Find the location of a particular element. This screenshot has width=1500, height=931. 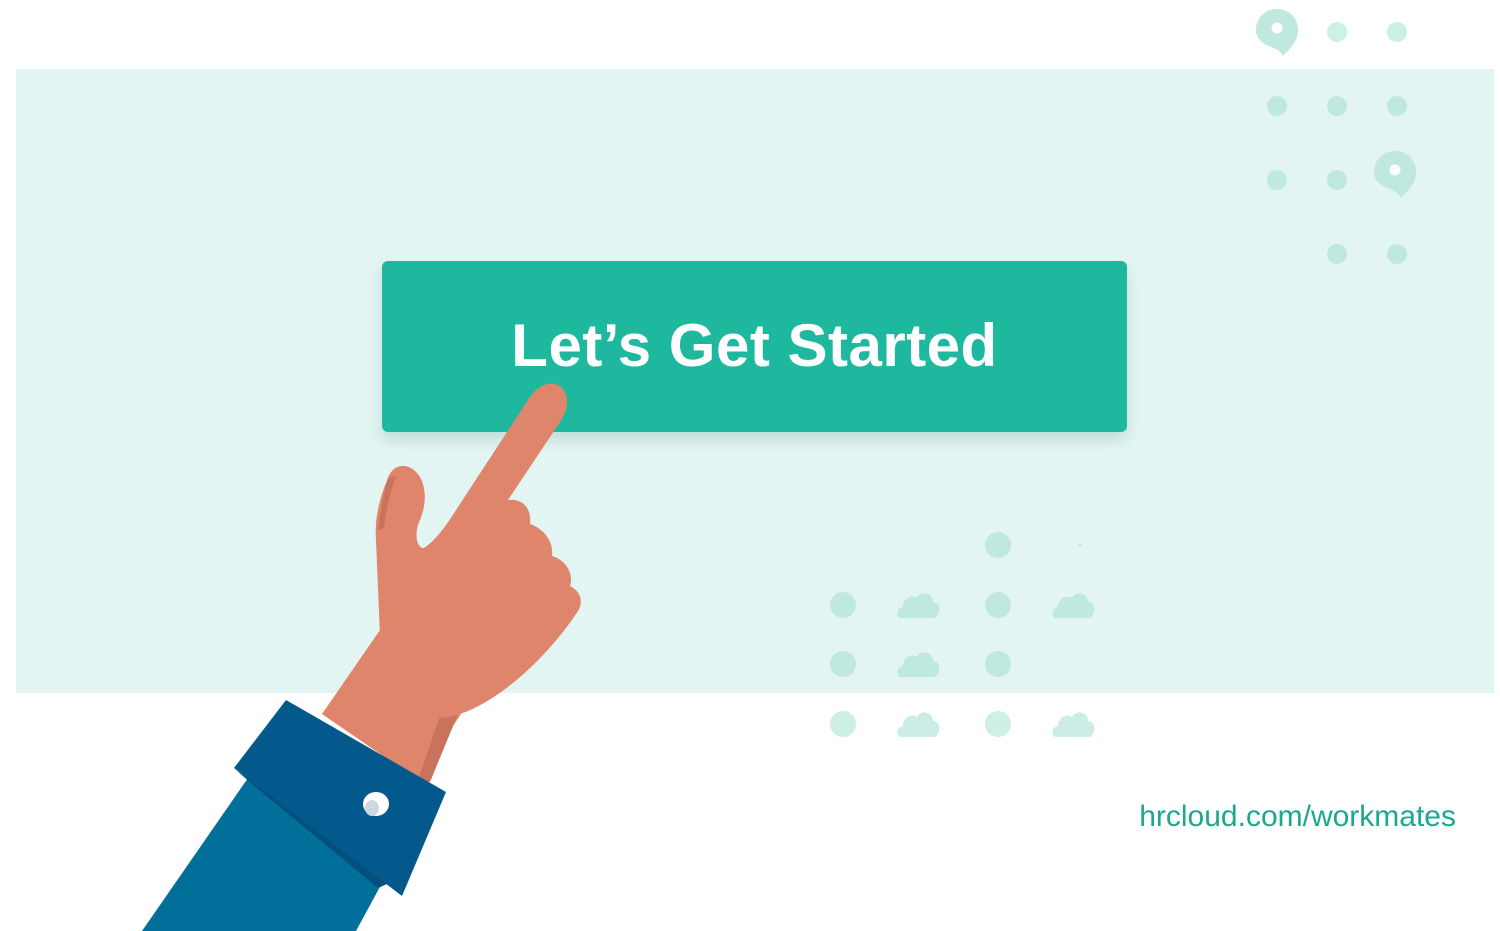

cufflink-icon is located at coordinates (376, 804).